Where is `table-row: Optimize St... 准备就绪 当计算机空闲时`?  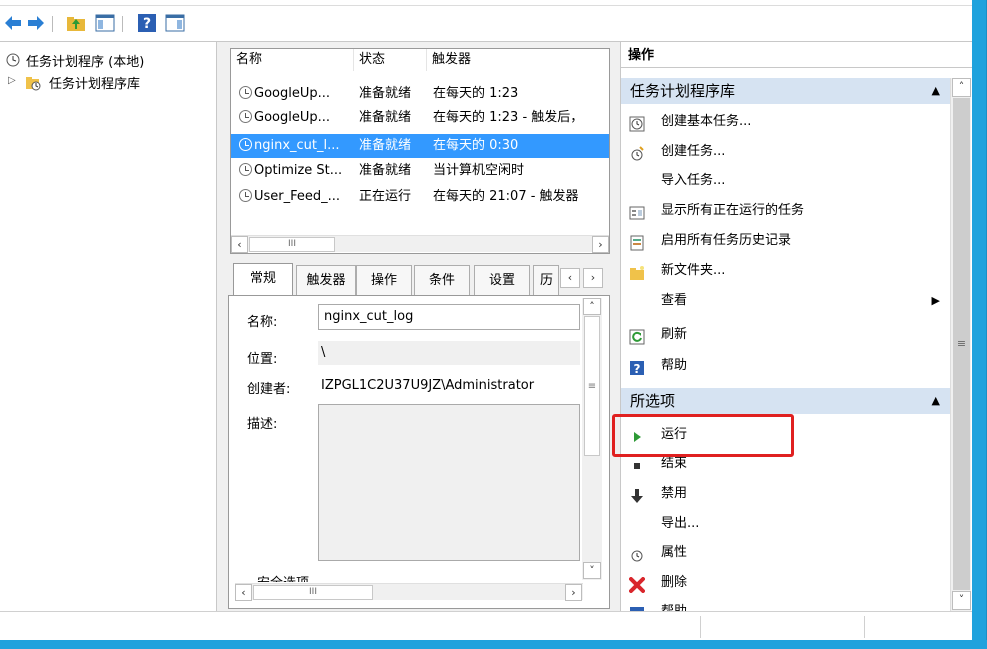
table-row: Optimize St... 准备就绪 当计算机空闲时 is located at coordinates (420, 171).